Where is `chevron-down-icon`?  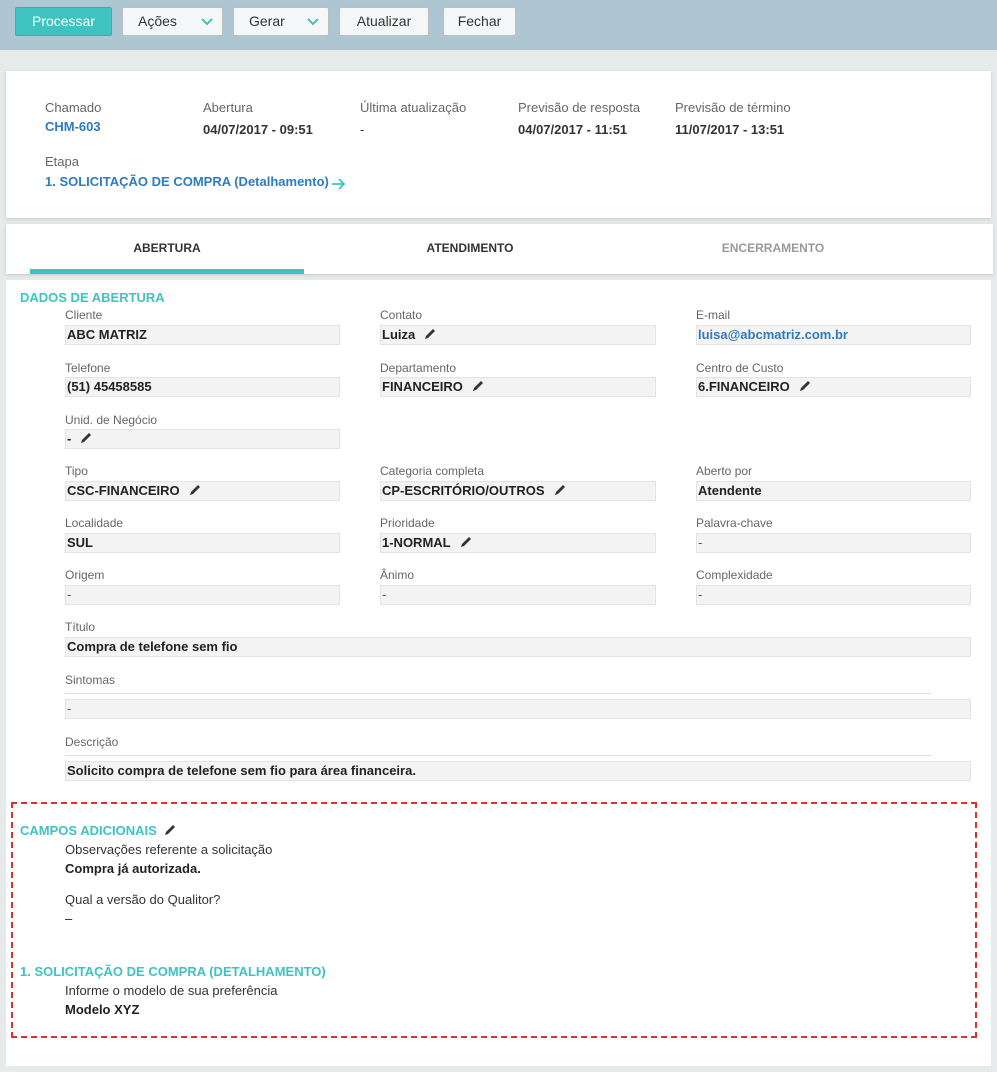
chevron-down-icon is located at coordinates (207, 22).